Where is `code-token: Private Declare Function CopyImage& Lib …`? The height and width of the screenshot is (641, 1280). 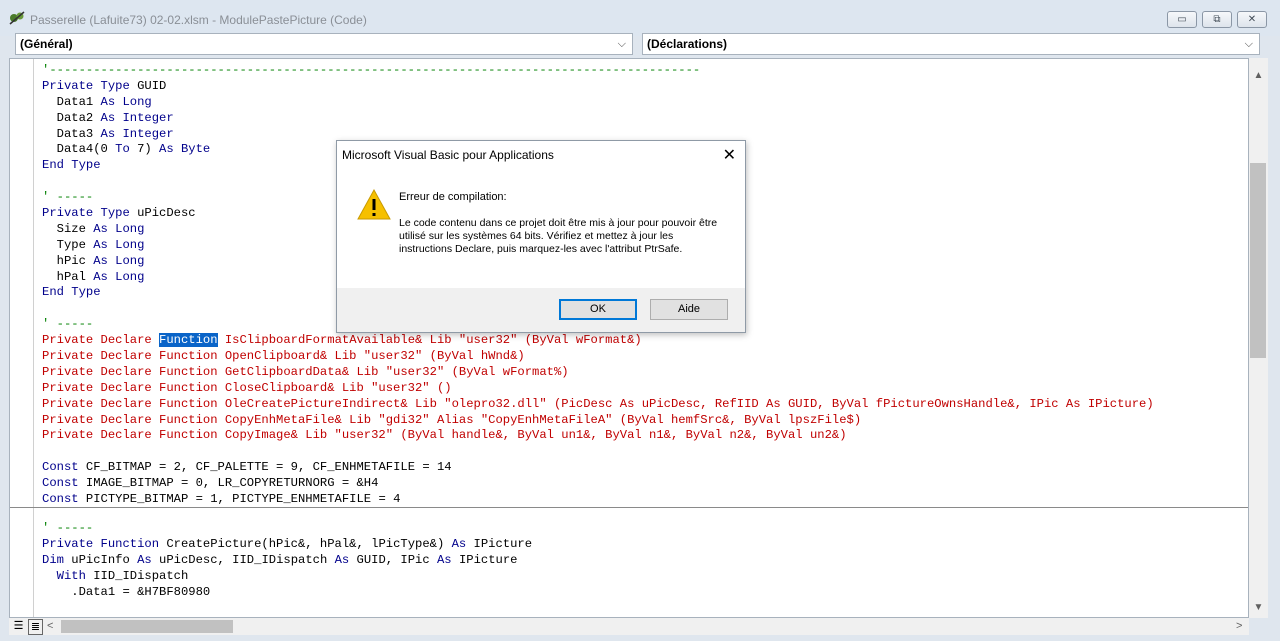
code-token: Private Declare Function CopyImage& Lib … is located at coordinates (444, 435).